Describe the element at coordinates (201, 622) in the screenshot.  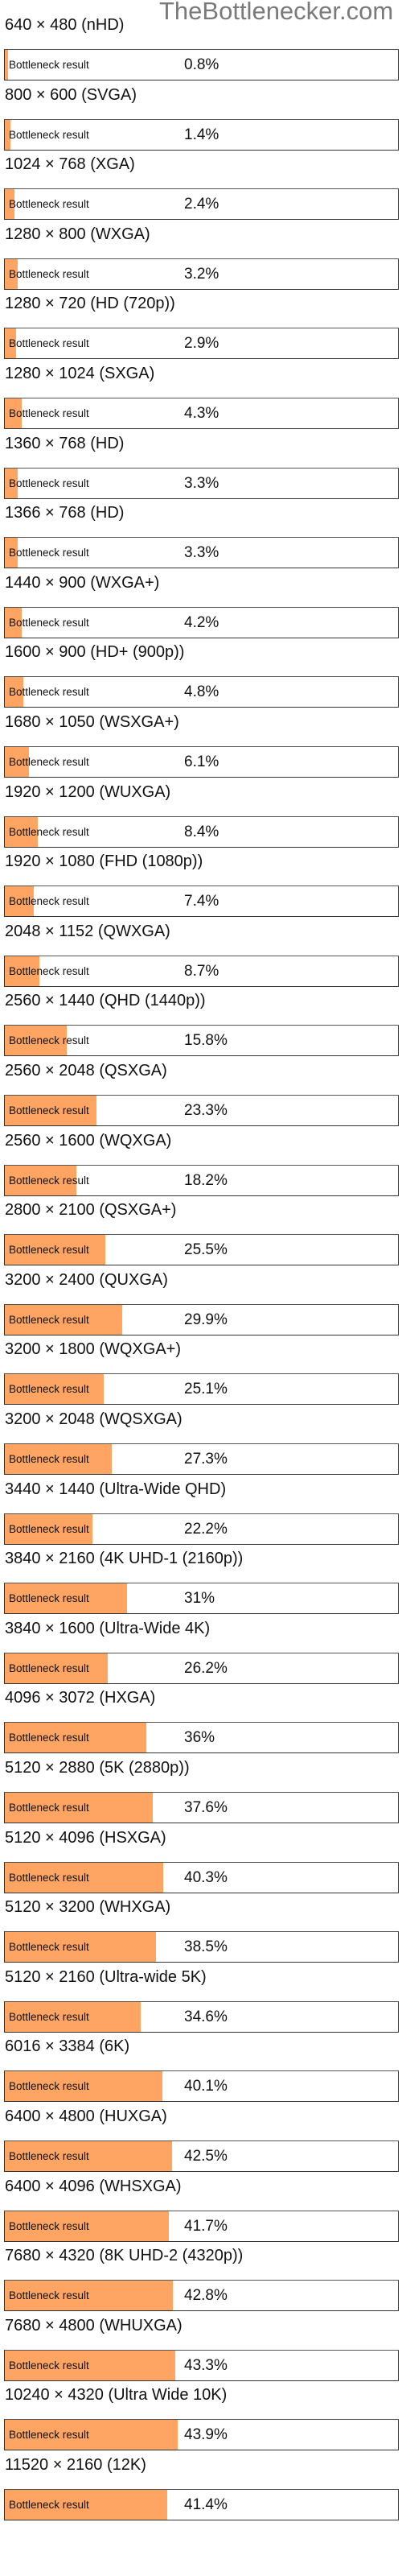
I see `bar-value-label: 4.2%` at that location.